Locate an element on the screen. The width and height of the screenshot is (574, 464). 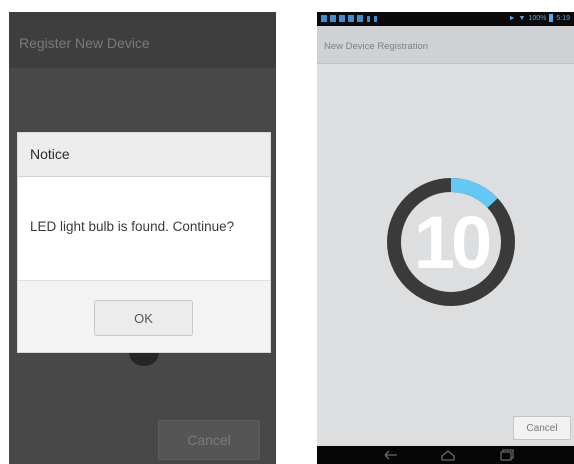
status-right: ► ▼ 100% 5:19 is located at coordinates (539, 18).